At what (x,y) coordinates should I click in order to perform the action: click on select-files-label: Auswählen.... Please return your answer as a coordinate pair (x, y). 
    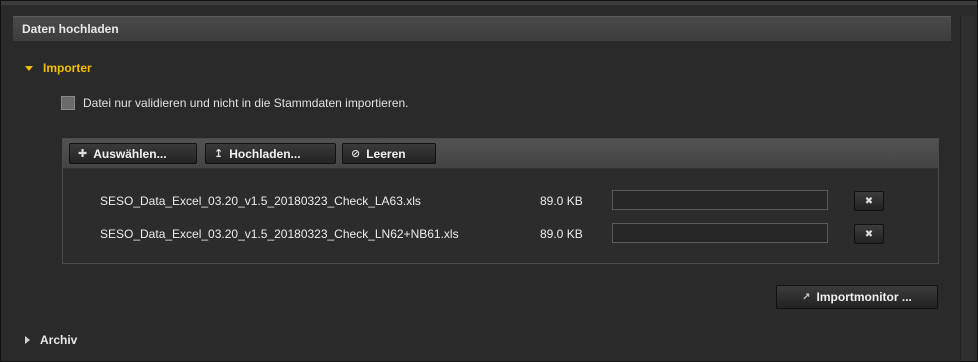
    Looking at the image, I should click on (130, 153).